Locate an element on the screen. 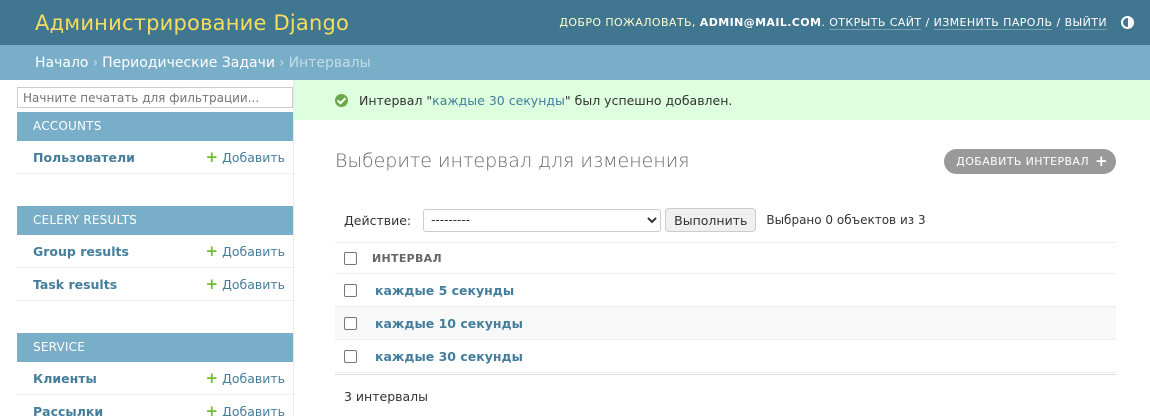 The height and width of the screenshot is (416, 1150). site-branding: Администрирование Django is located at coordinates (192, 23).